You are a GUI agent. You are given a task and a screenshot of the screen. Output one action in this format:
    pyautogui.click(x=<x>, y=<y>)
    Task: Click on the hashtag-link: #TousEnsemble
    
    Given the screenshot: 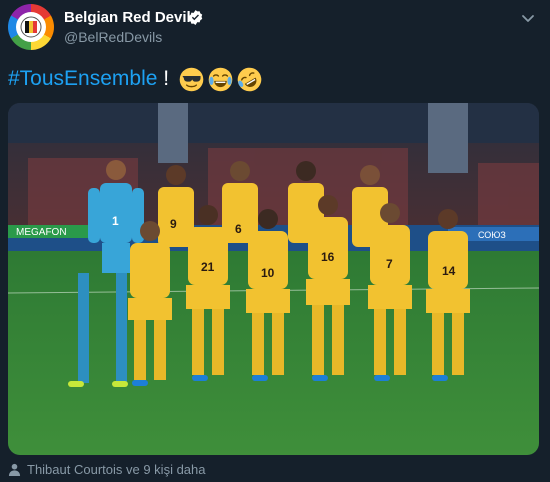 What is the action you would take?
    pyautogui.click(x=82, y=79)
    